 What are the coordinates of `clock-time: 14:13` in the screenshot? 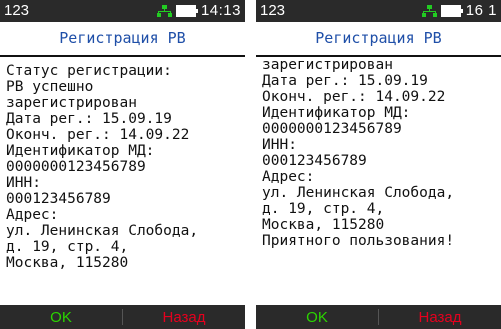 It's located at (220, 10).